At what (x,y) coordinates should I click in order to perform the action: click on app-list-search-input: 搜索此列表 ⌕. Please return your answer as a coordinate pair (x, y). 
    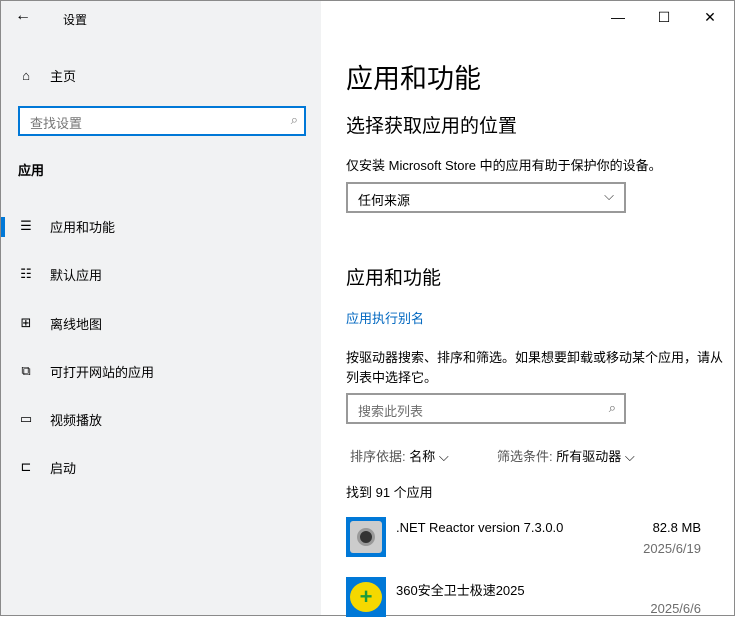
    Looking at the image, I should click on (486, 408).